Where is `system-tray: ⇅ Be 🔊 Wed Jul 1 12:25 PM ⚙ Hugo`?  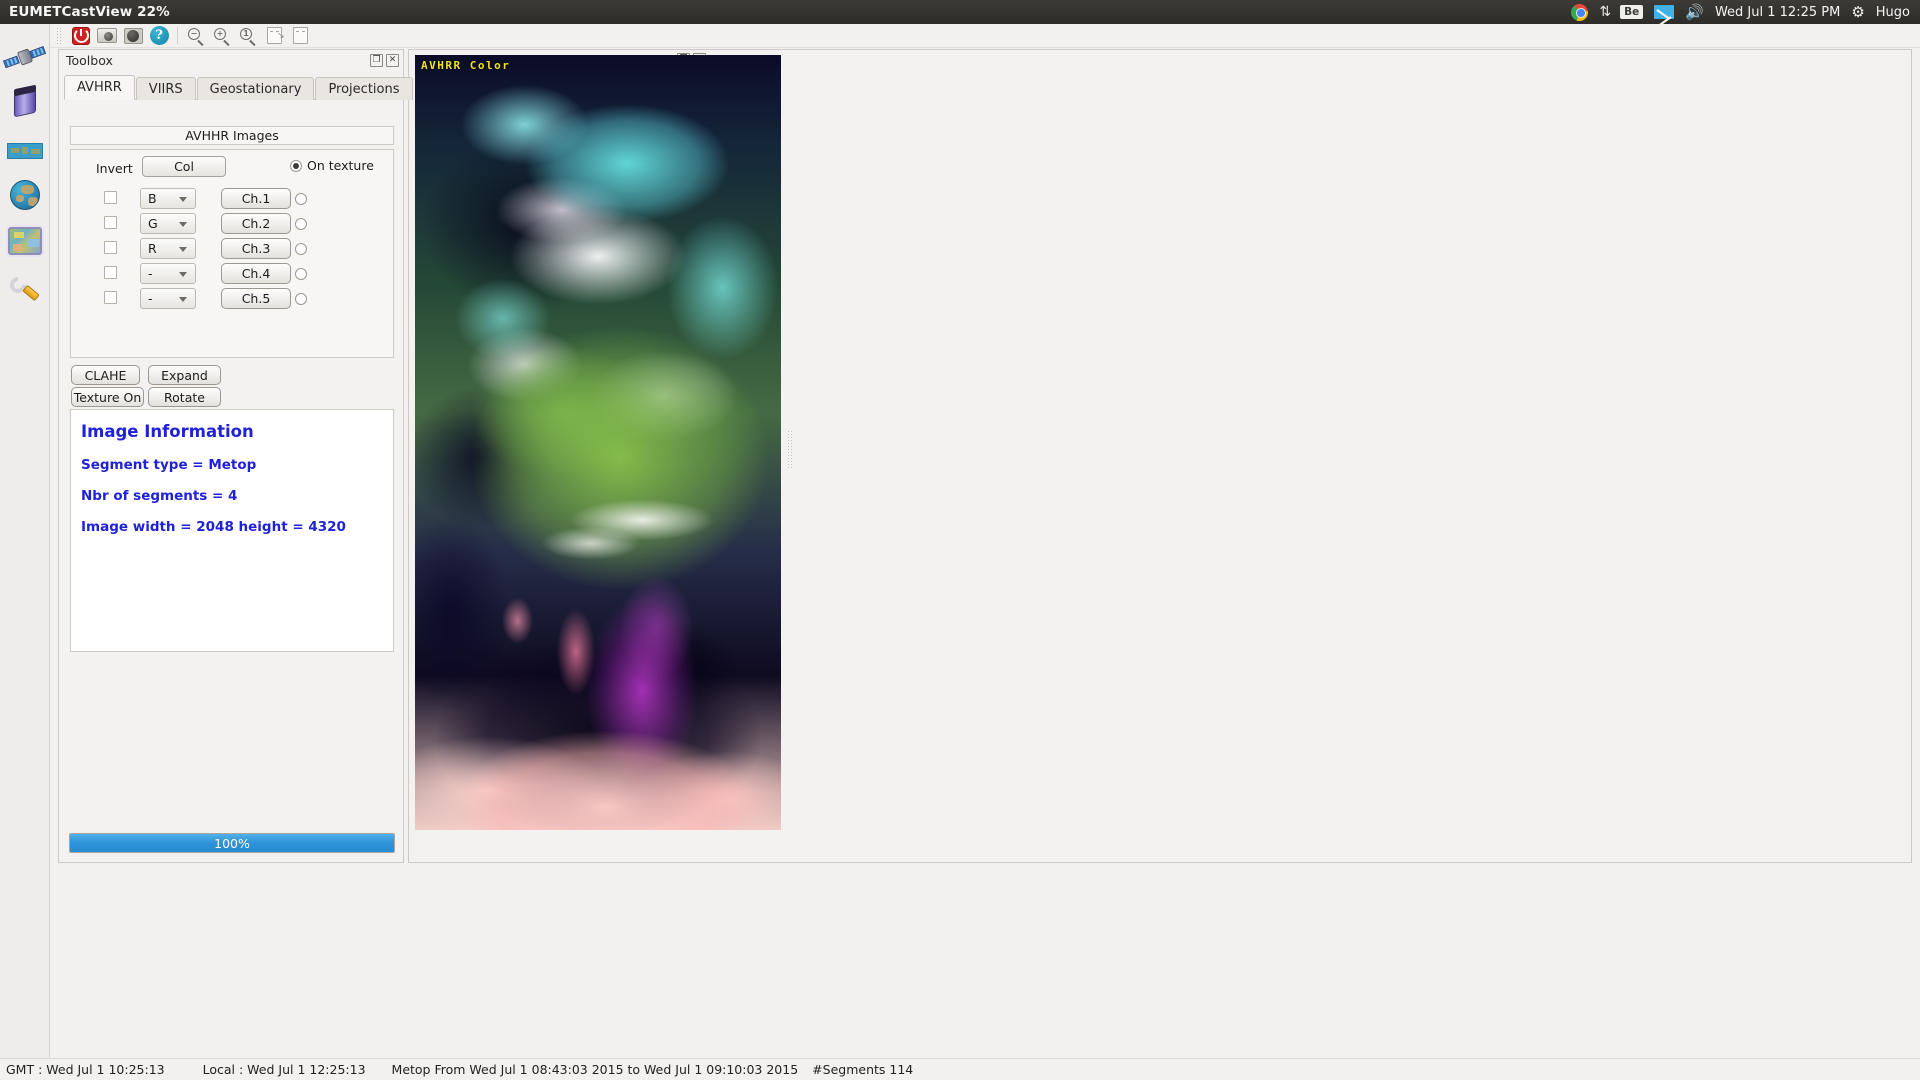 system-tray: ⇅ Be 🔊 Wed Jul 1 12:25 PM ⚙ Hugo is located at coordinates (1745, 12).